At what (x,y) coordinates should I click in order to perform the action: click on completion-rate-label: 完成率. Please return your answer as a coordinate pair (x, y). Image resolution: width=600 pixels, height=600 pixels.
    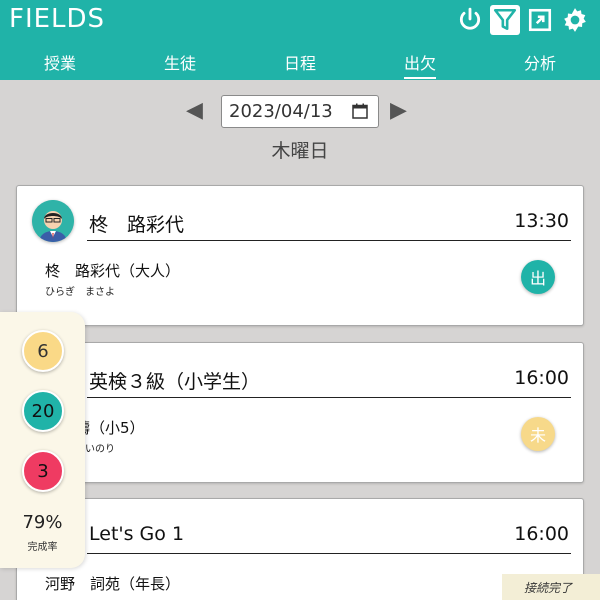
    Looking at the image, I should click on (42, 547).